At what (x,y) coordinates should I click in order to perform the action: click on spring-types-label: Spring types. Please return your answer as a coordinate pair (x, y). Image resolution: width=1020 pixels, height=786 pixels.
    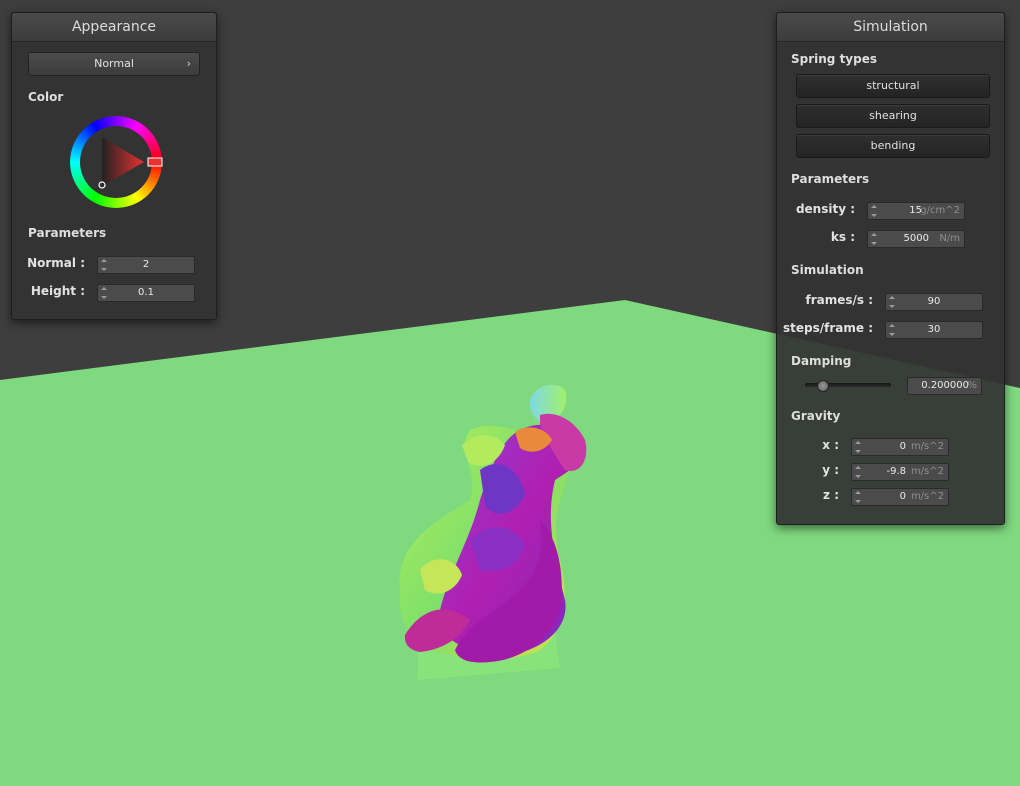
    Looking at the image, I should click on (834, 59).